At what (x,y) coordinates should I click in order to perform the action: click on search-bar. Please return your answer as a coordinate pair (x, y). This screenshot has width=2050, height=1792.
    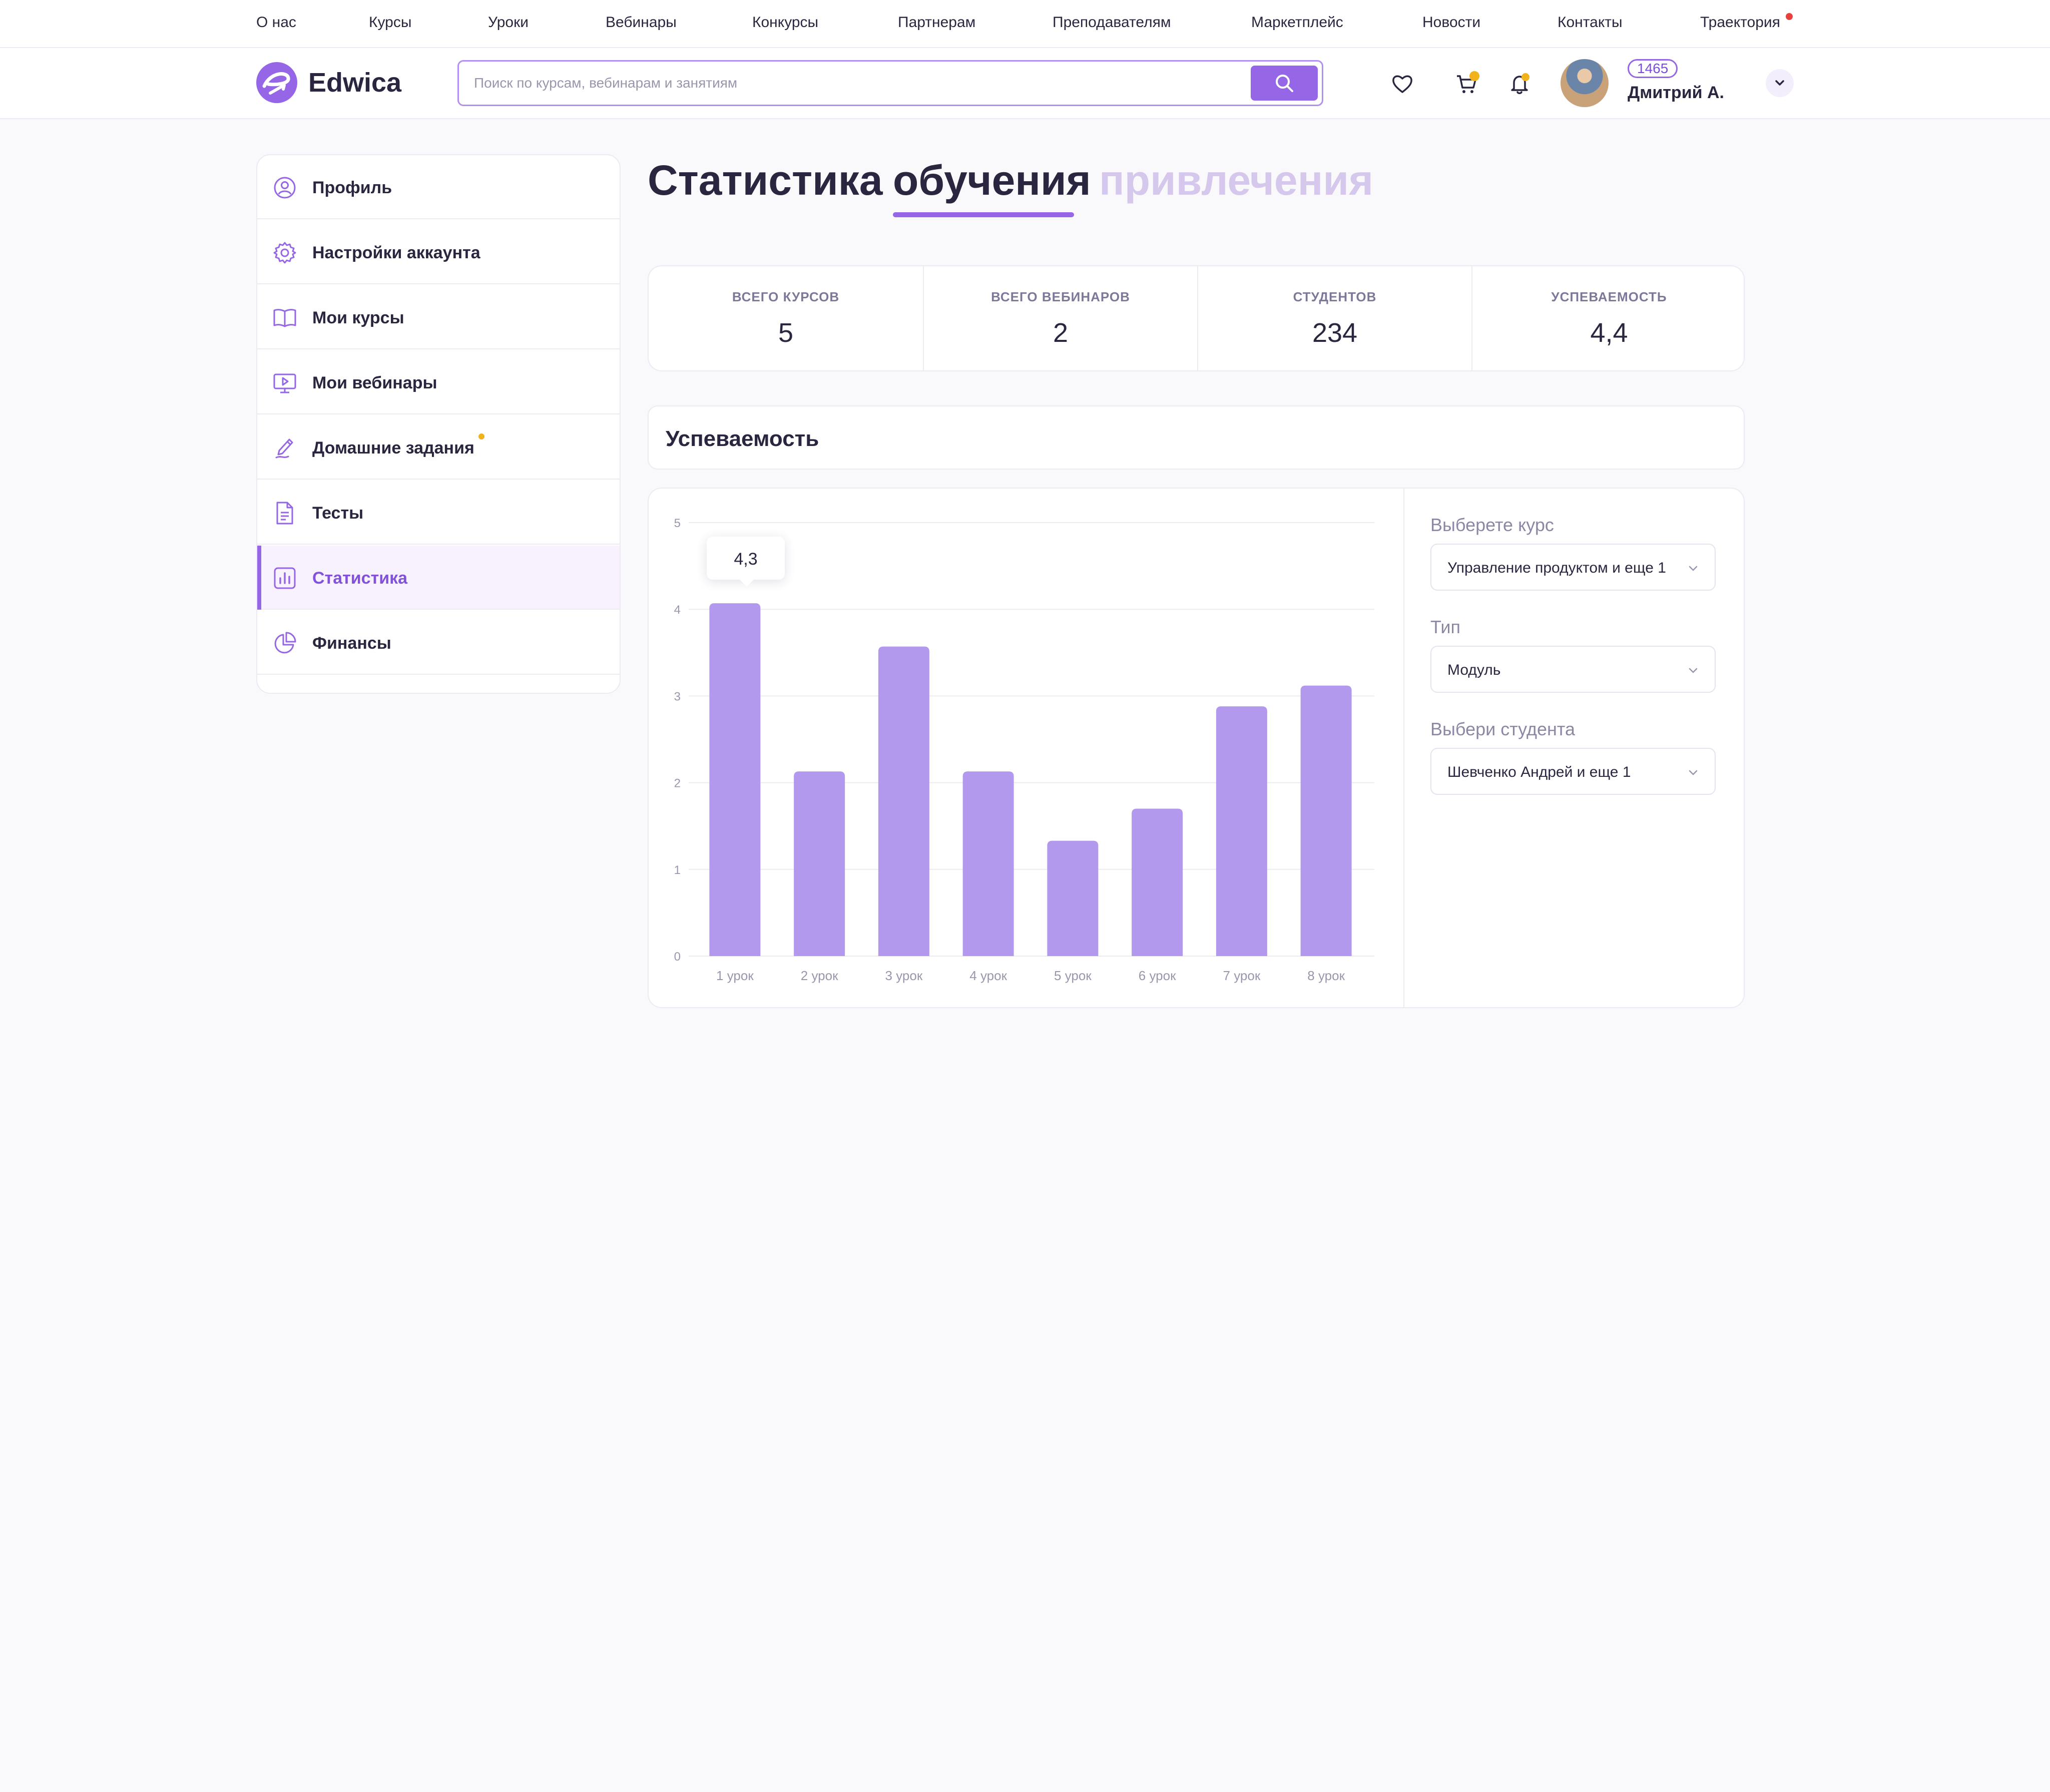
    Looking at the image, I should click on (890, 83).